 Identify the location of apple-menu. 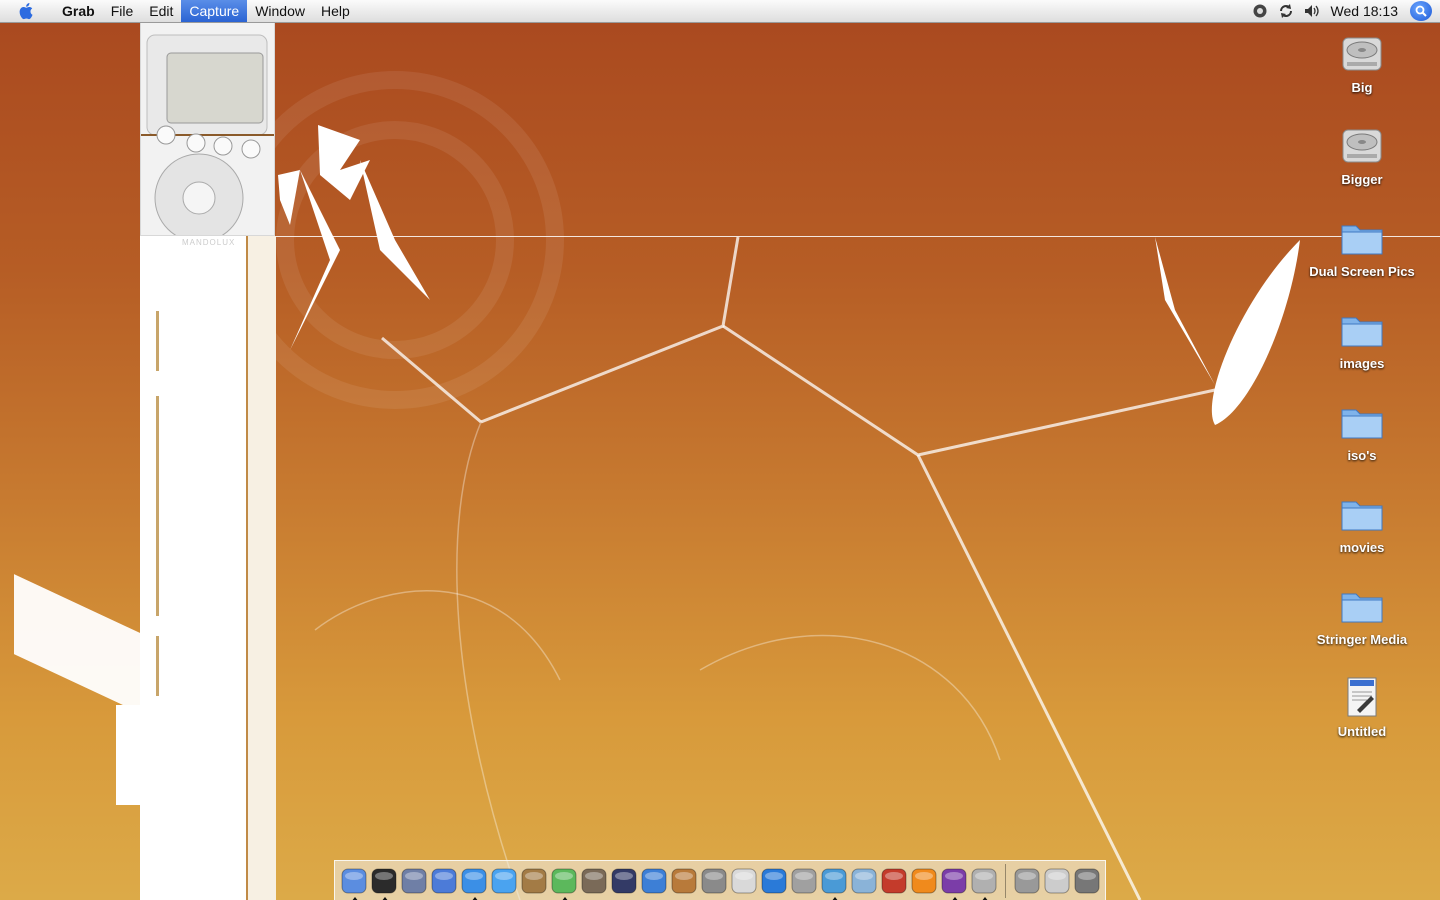
(27, 11).